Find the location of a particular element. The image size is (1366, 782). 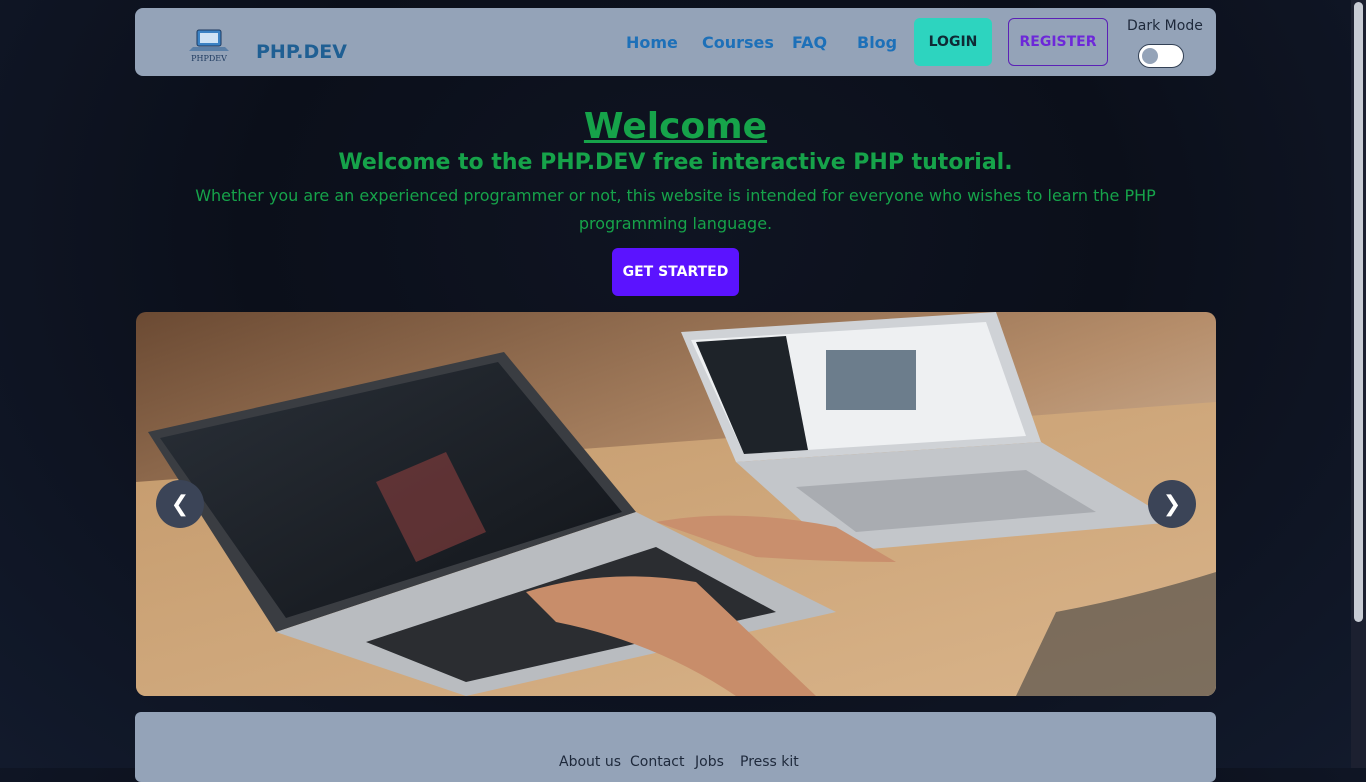

nav-home: Home is located at coordinates (652, 42).